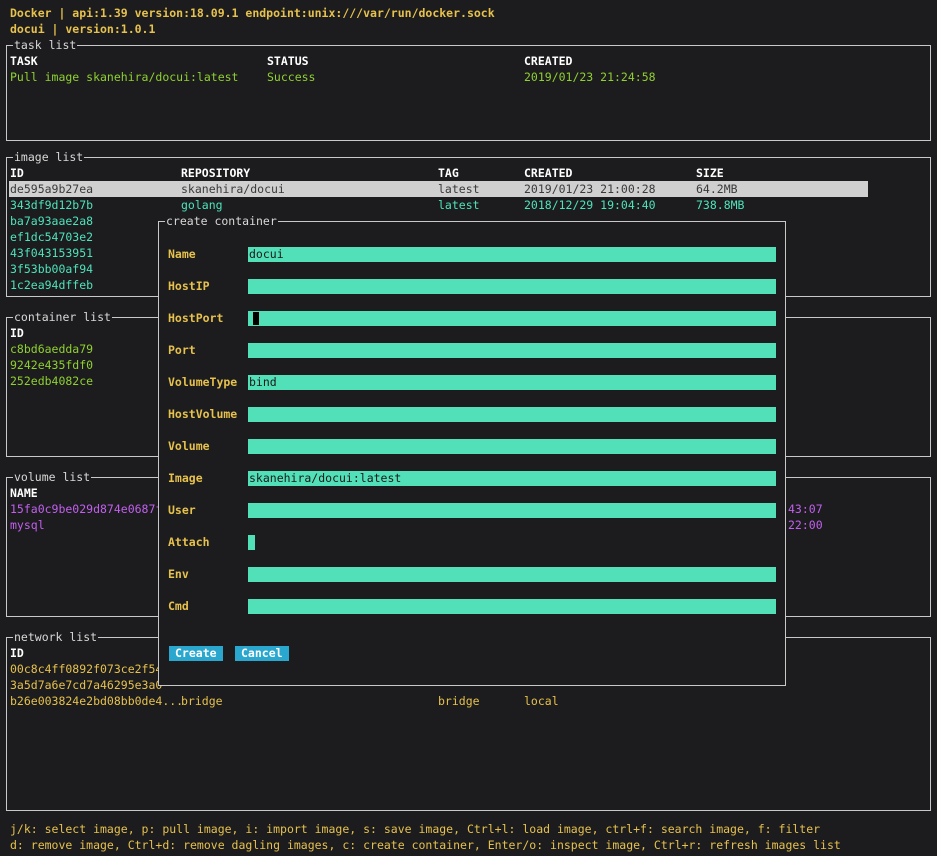 The width and height of the screenshot is (937, 856). I want to click on port-input, so click(512, 350).